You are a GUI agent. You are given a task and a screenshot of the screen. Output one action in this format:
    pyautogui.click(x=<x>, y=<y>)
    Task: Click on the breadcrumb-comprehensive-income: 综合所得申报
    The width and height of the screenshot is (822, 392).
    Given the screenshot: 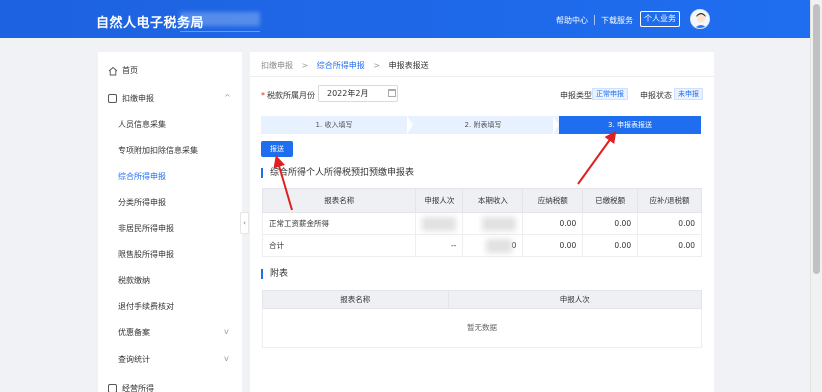 What is the action you would take?
    pyautogui.click(x=341, y=65)
    